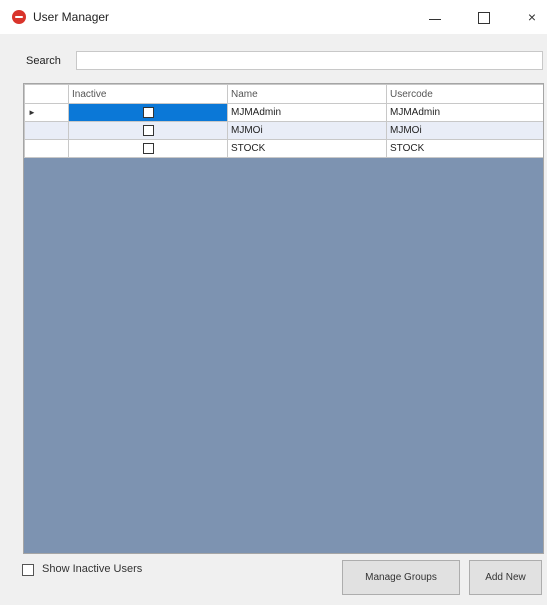 Image resolution: width=547 pixels, height=605 pixels. I want to click on search-label: Search, so click(43, 61).